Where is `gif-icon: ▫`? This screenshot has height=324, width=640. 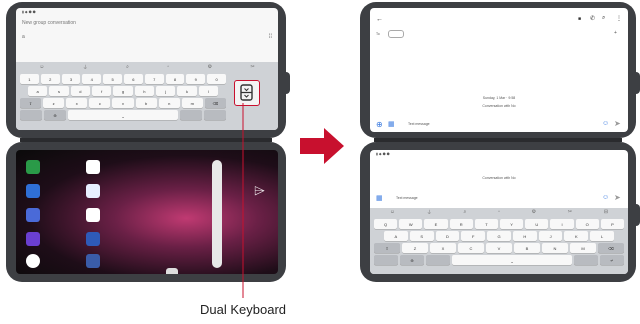
gif-icon: ▫ is located at coordinates (499, 213).